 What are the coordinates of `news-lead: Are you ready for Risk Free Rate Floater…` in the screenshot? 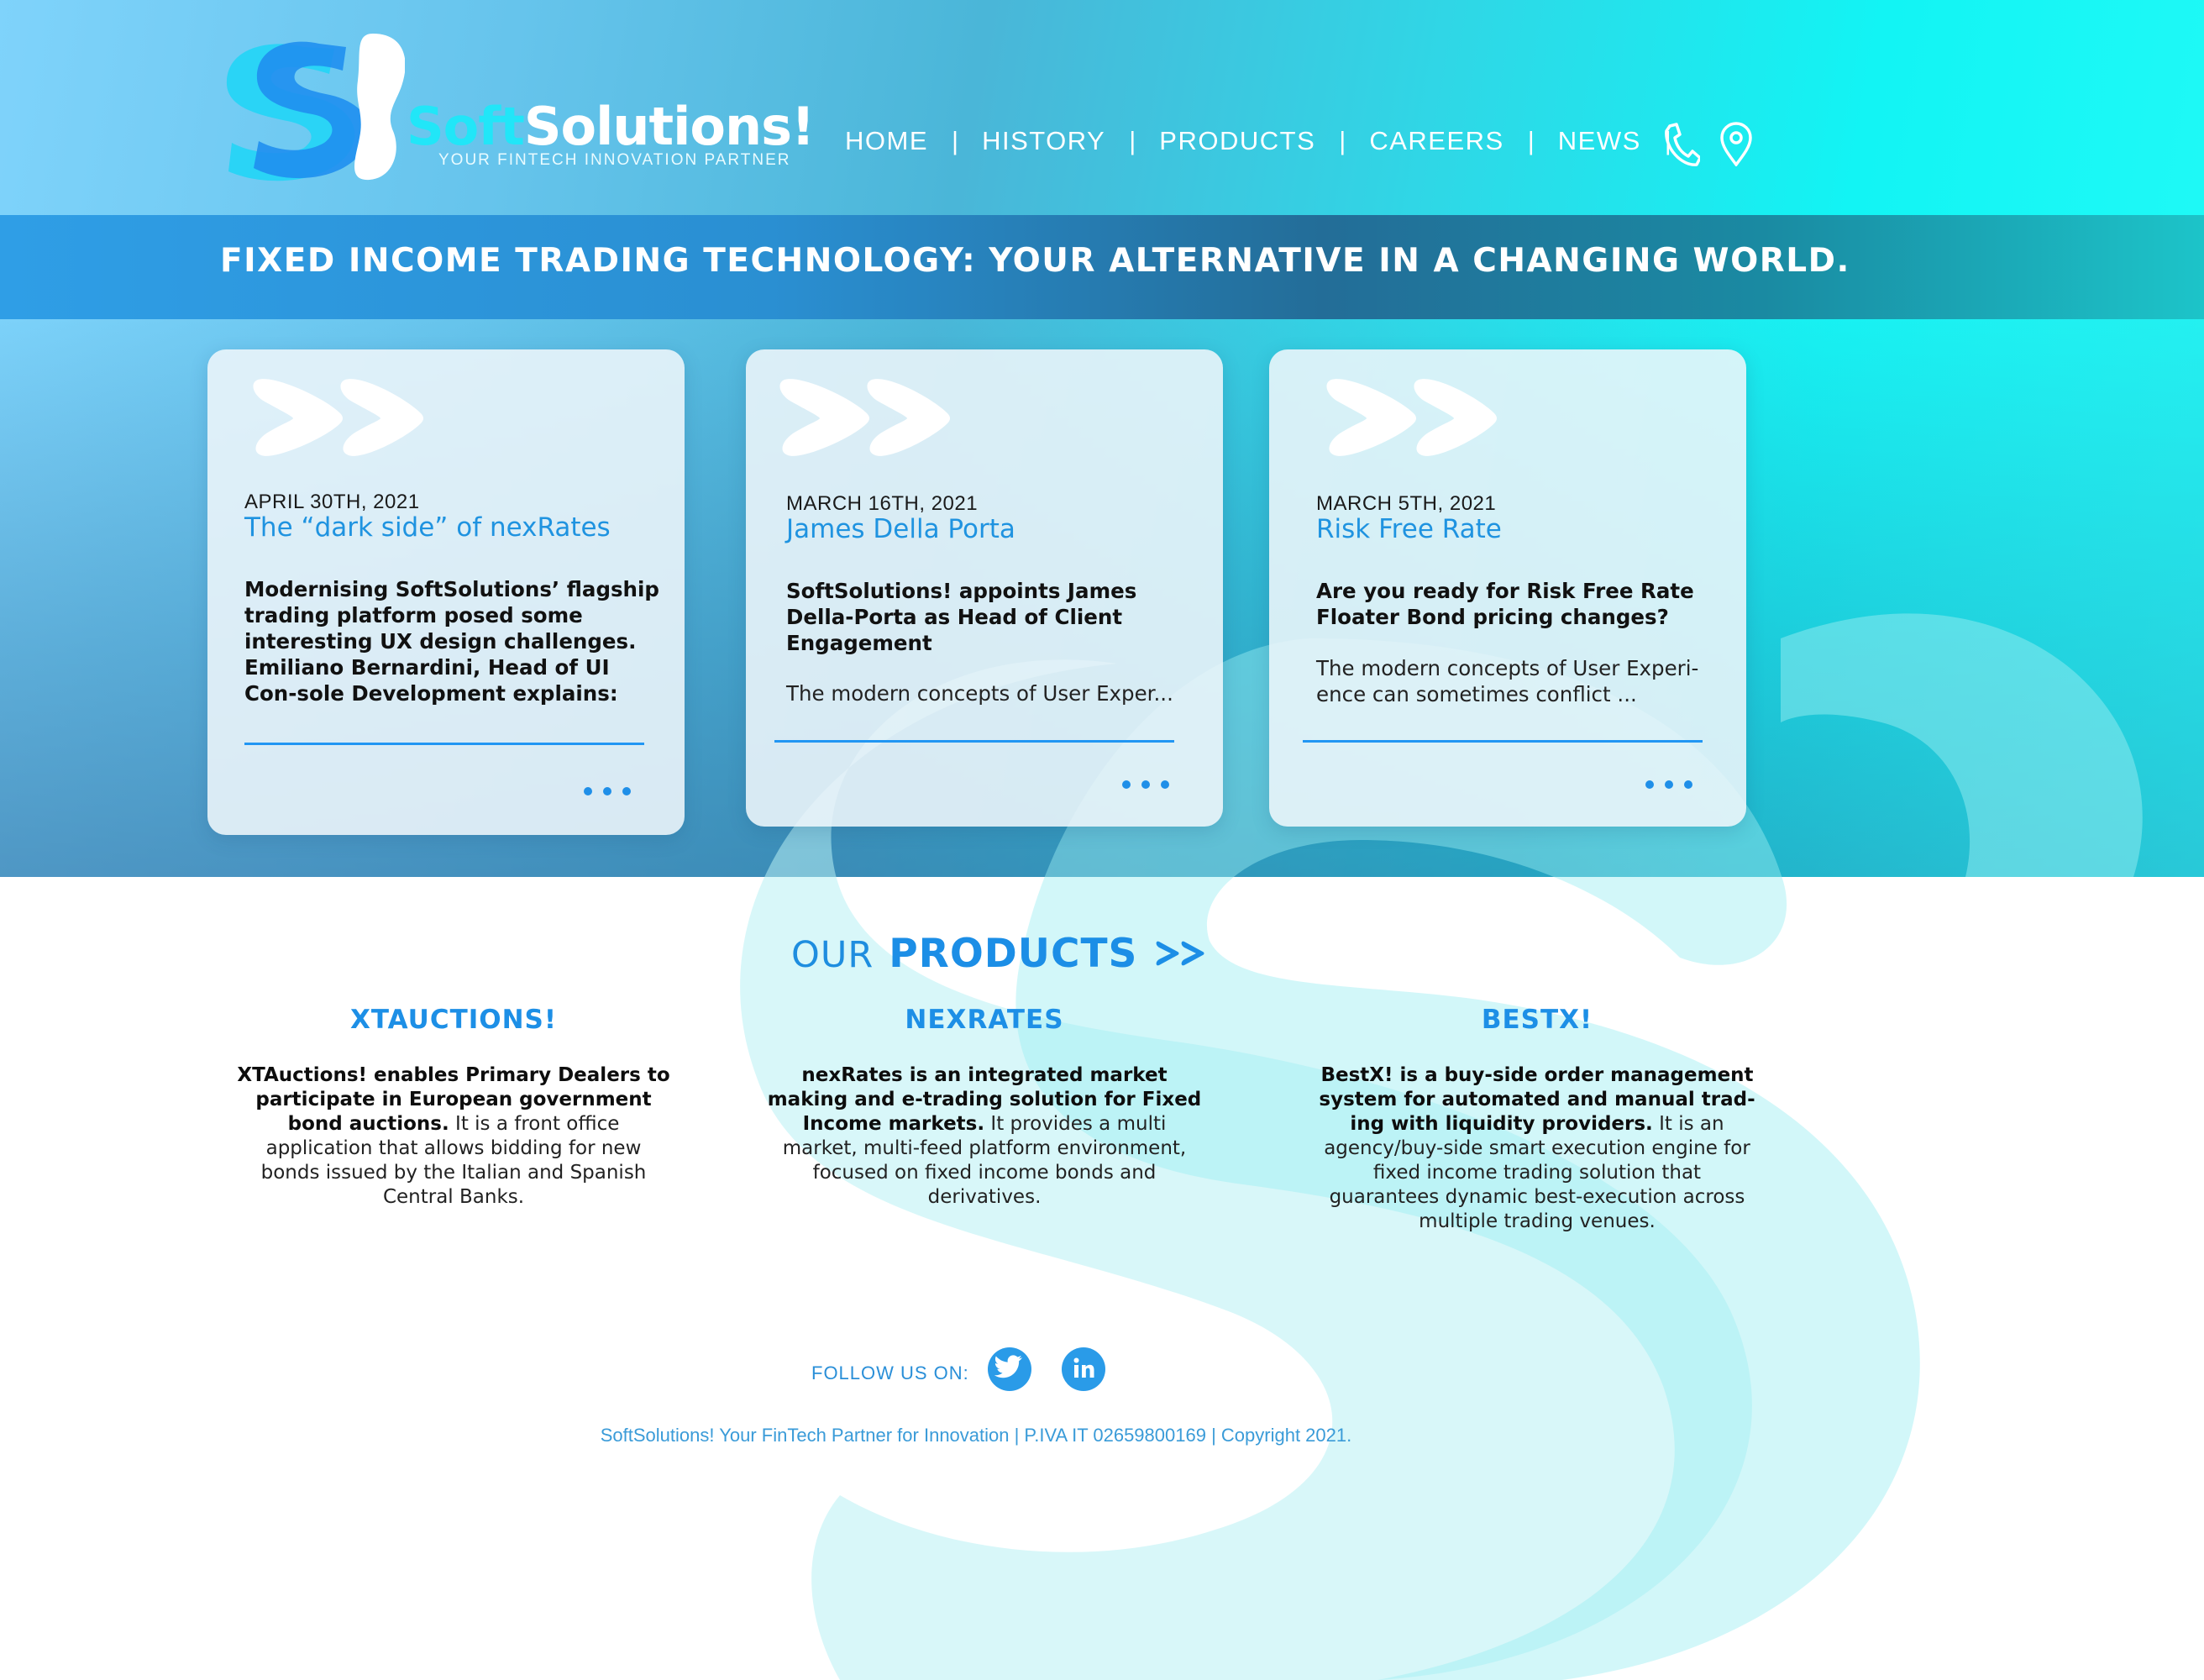 It's located at (1505, 604).